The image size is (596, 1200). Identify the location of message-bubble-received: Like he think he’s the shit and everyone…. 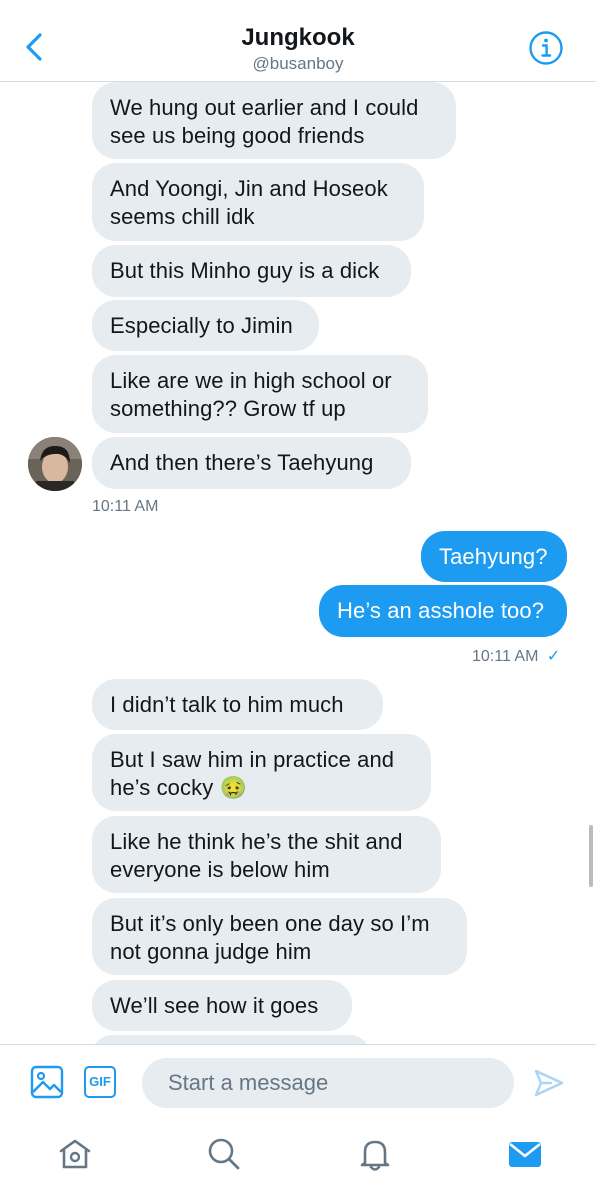
(266, 854).